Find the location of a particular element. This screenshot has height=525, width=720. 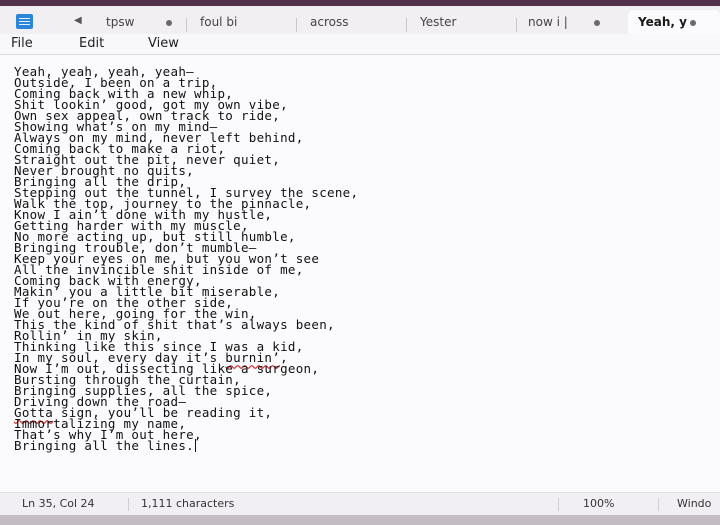

tab-active: Yeah, y is located at coordinates (674, 22).